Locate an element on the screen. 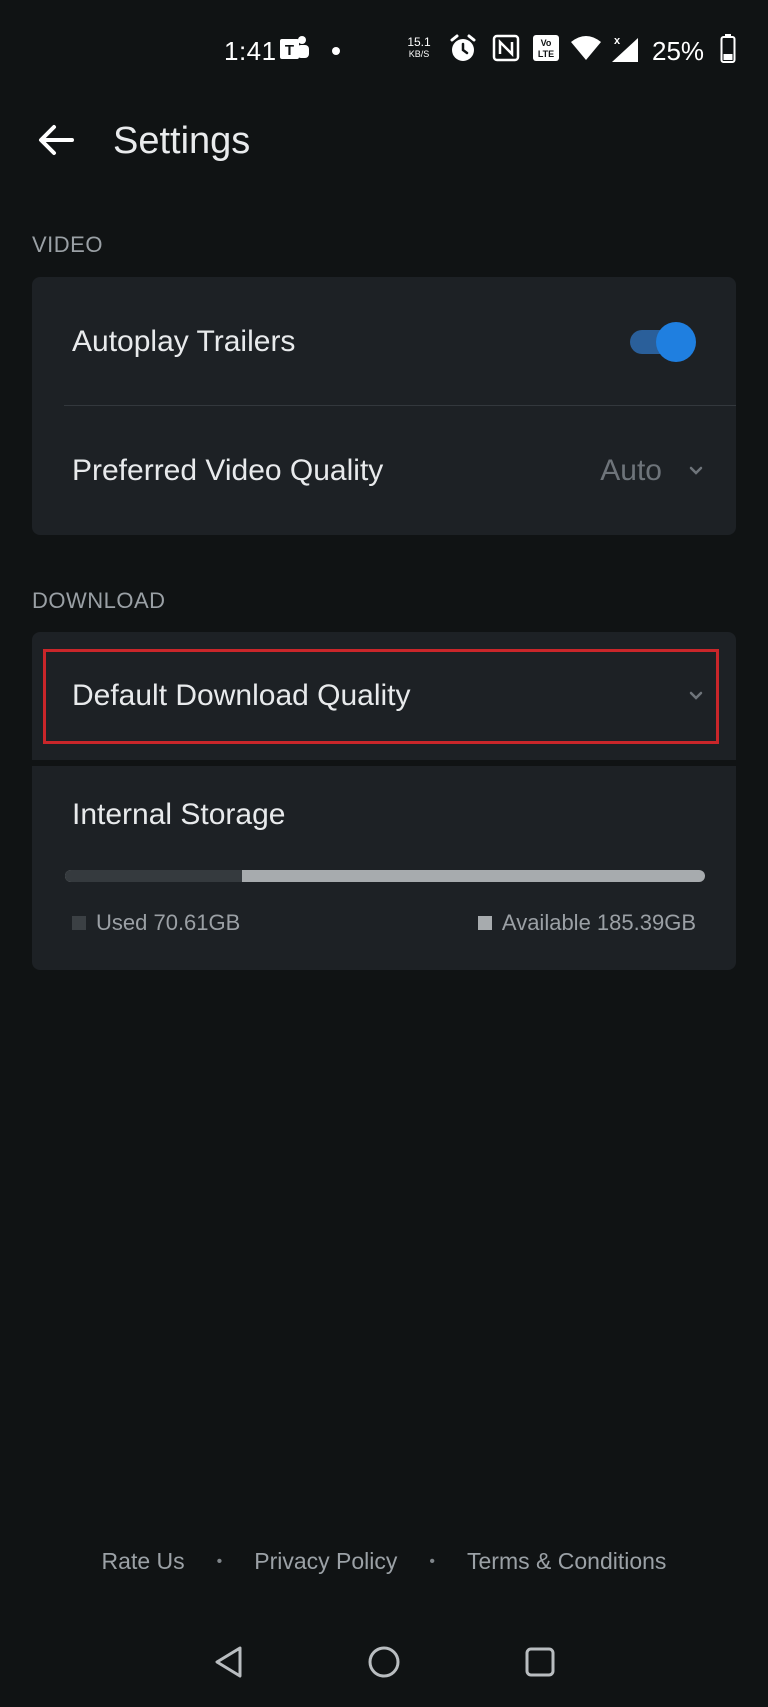  nav-back-button is located at coordinates (229, 1662).